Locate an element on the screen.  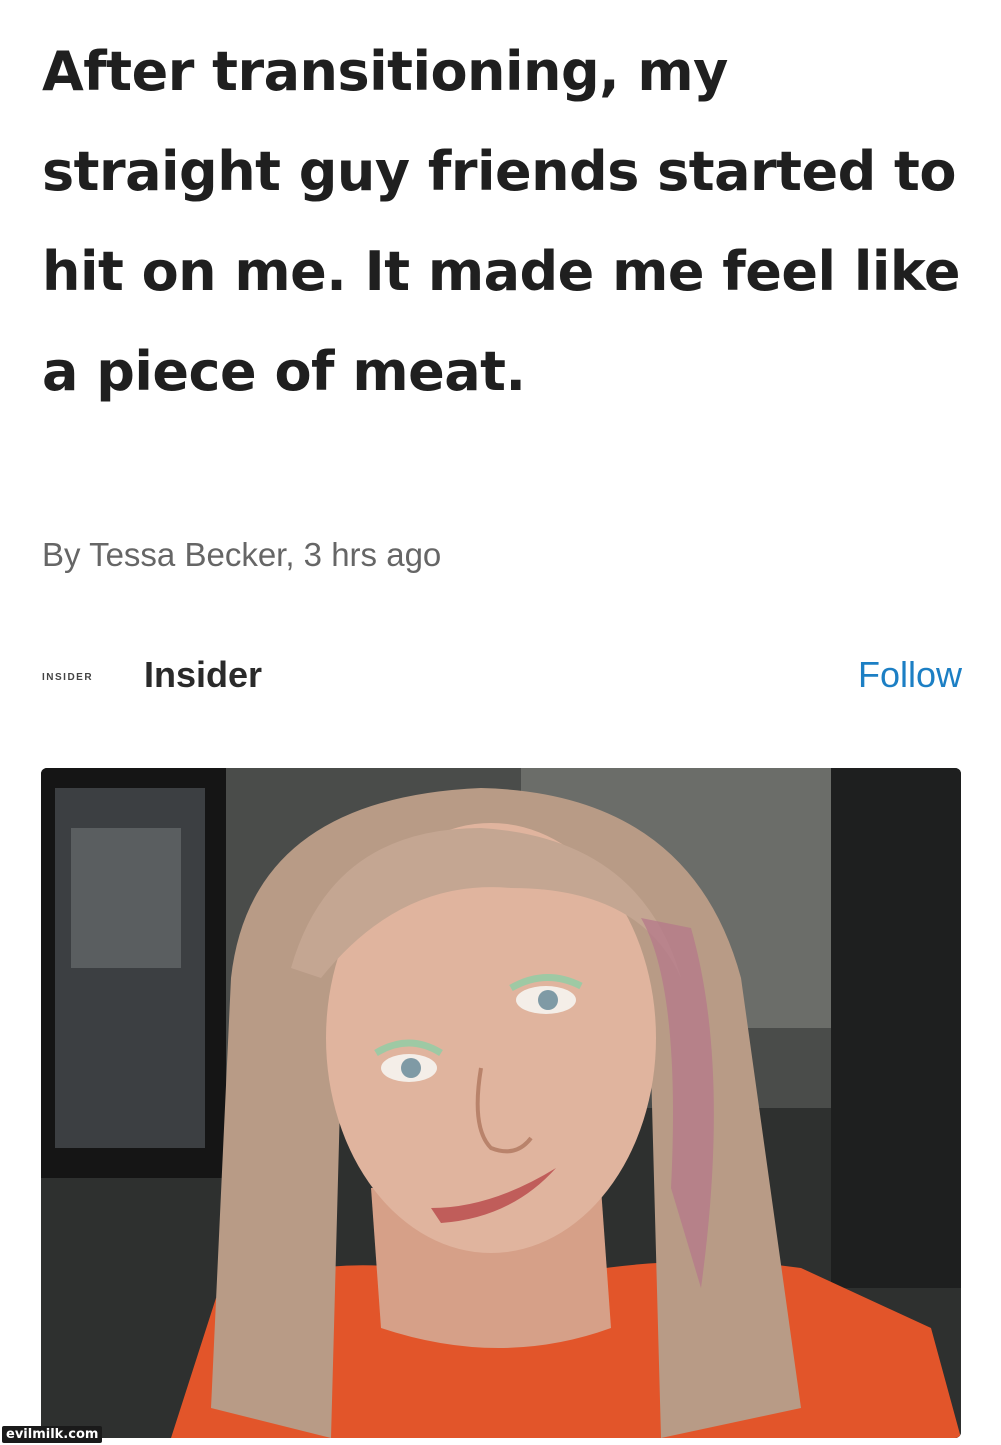
photo-poster-detail is located at coordinates (126, 898).